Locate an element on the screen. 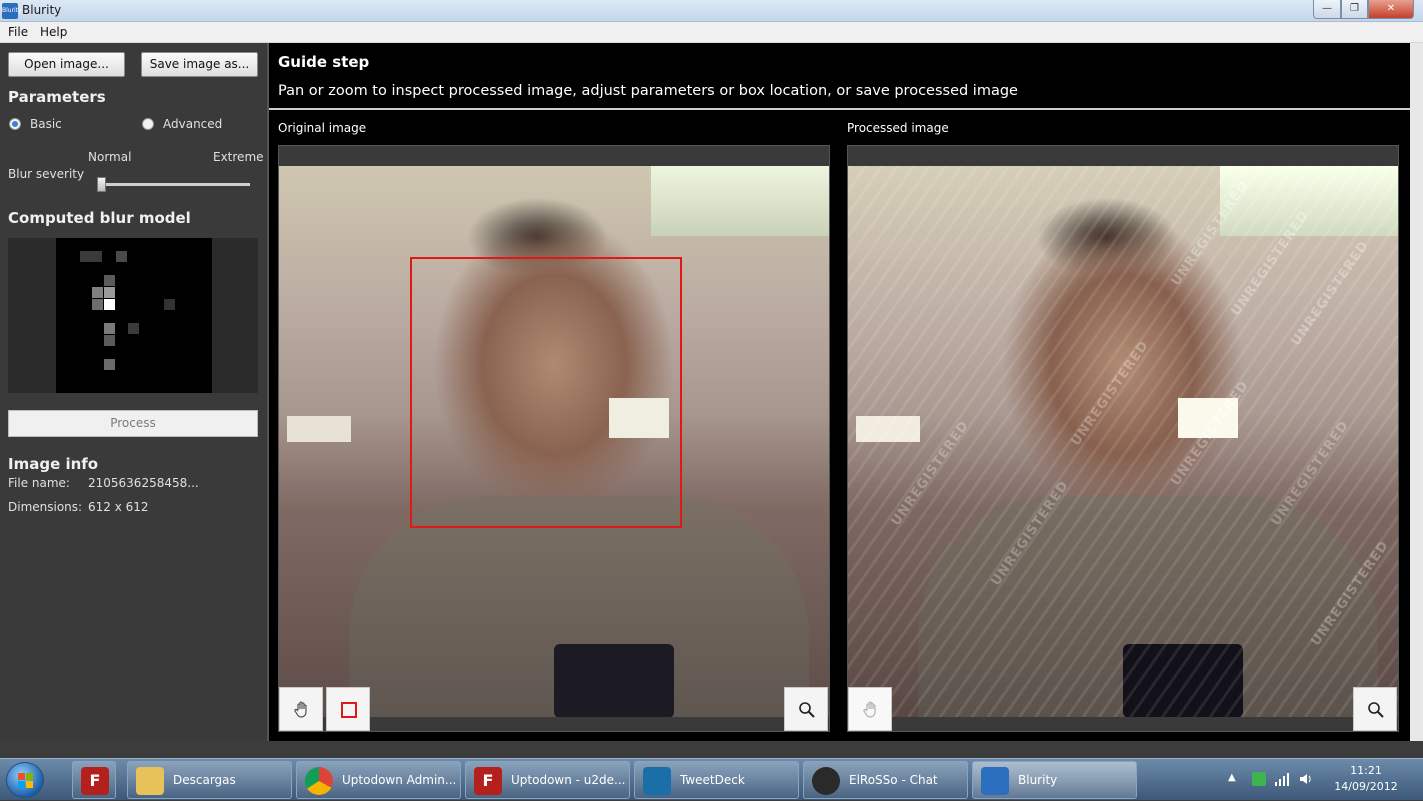 The width and height of the screenshot is (1423, 801). blur-severity-slider-thumb is located at coordinates (101, 184).